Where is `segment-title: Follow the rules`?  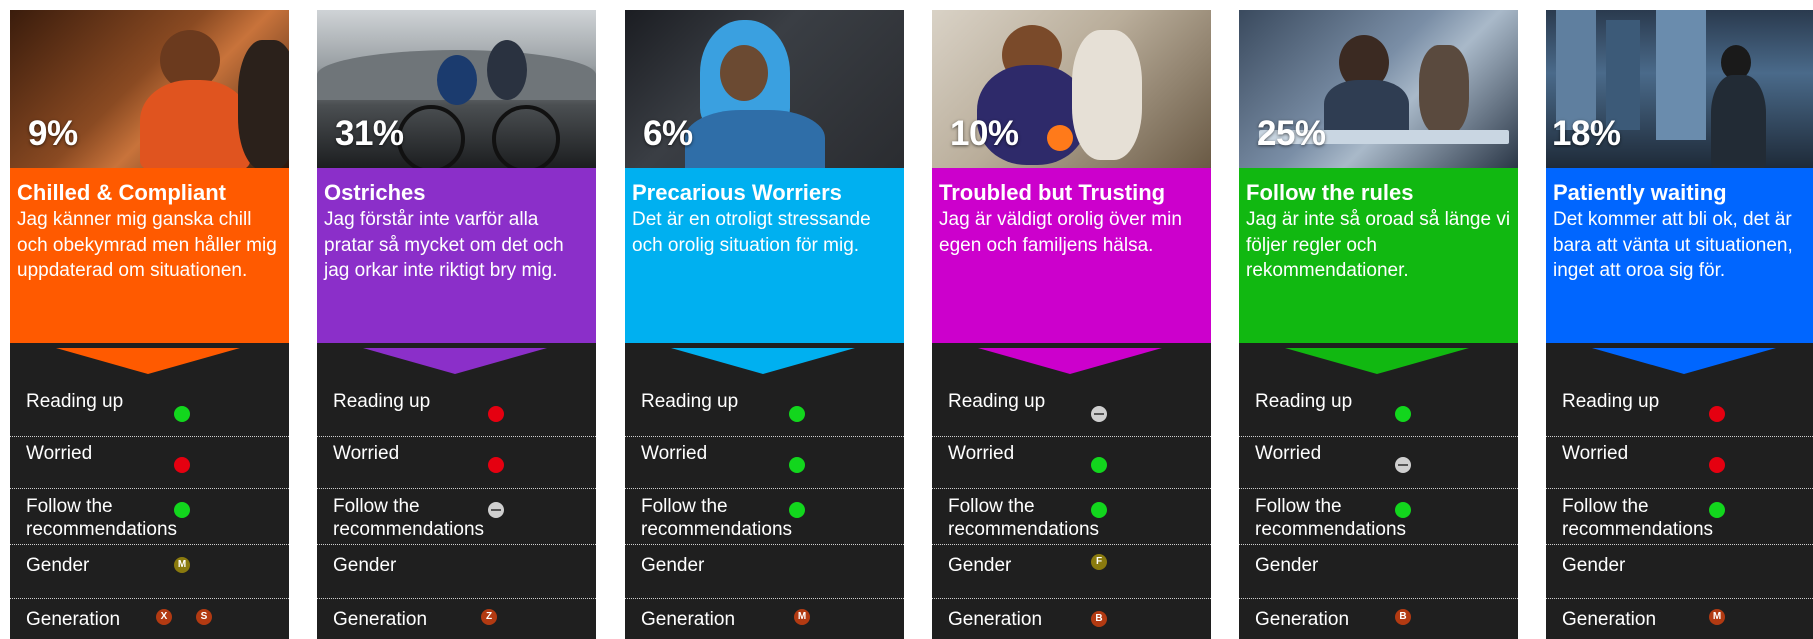 segment-title: Follow the rules is located at coordinates (1330, 192).